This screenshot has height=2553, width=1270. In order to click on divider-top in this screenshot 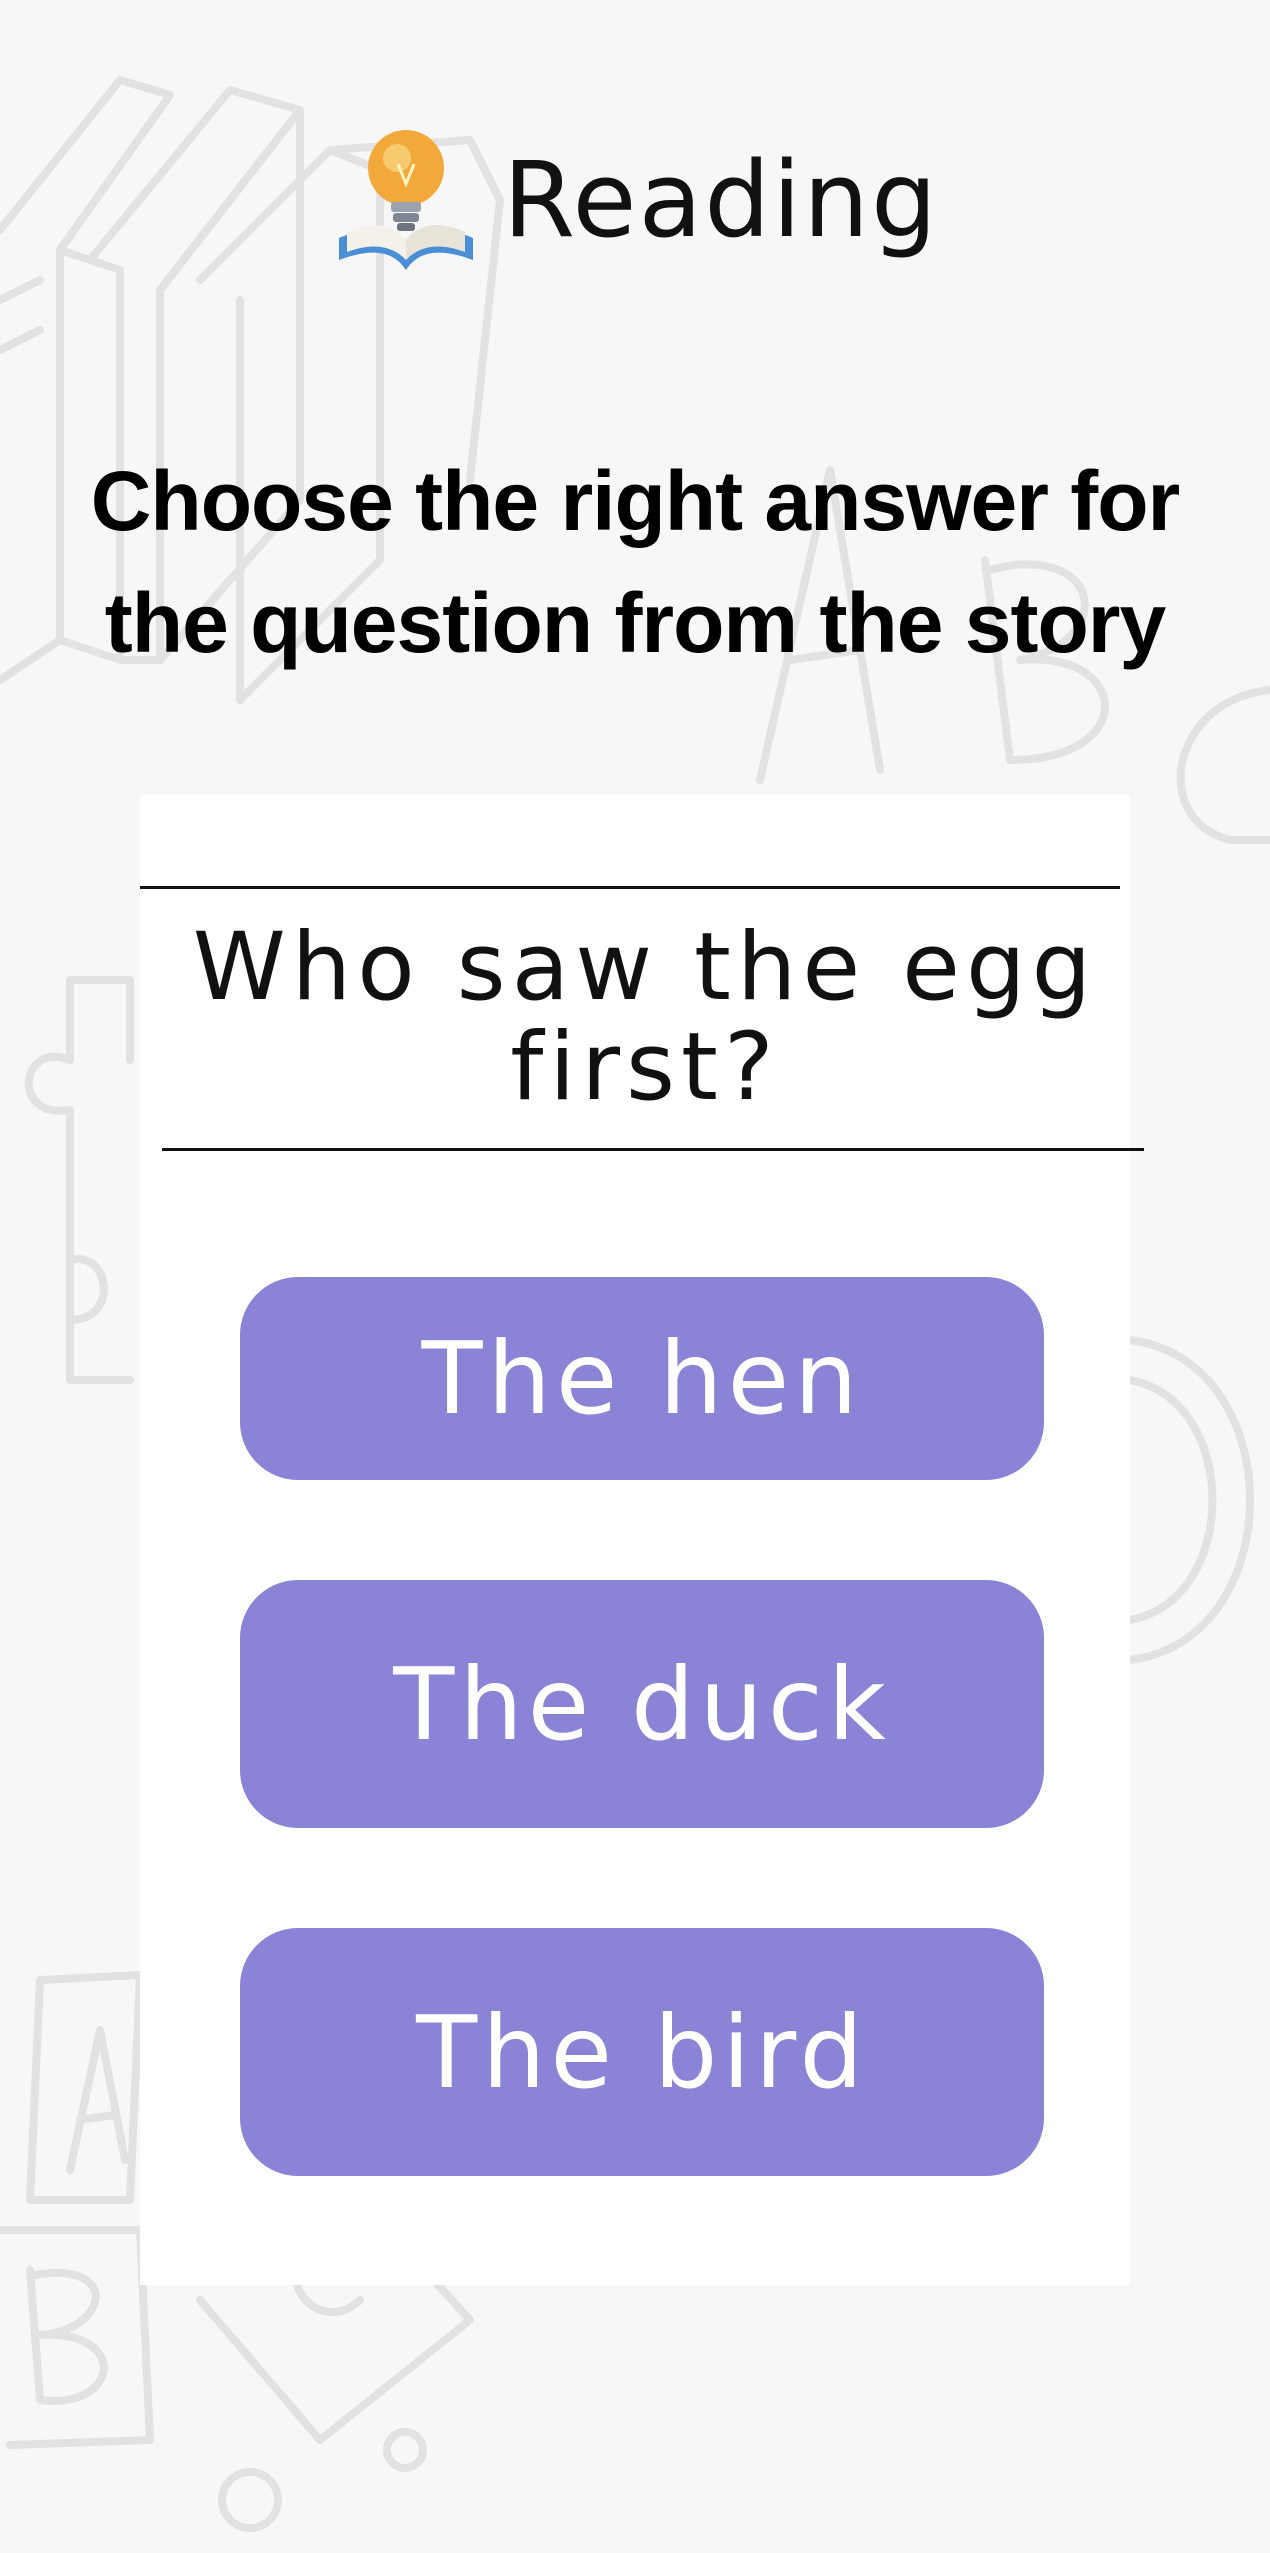, I will do `click(630, 887)`.